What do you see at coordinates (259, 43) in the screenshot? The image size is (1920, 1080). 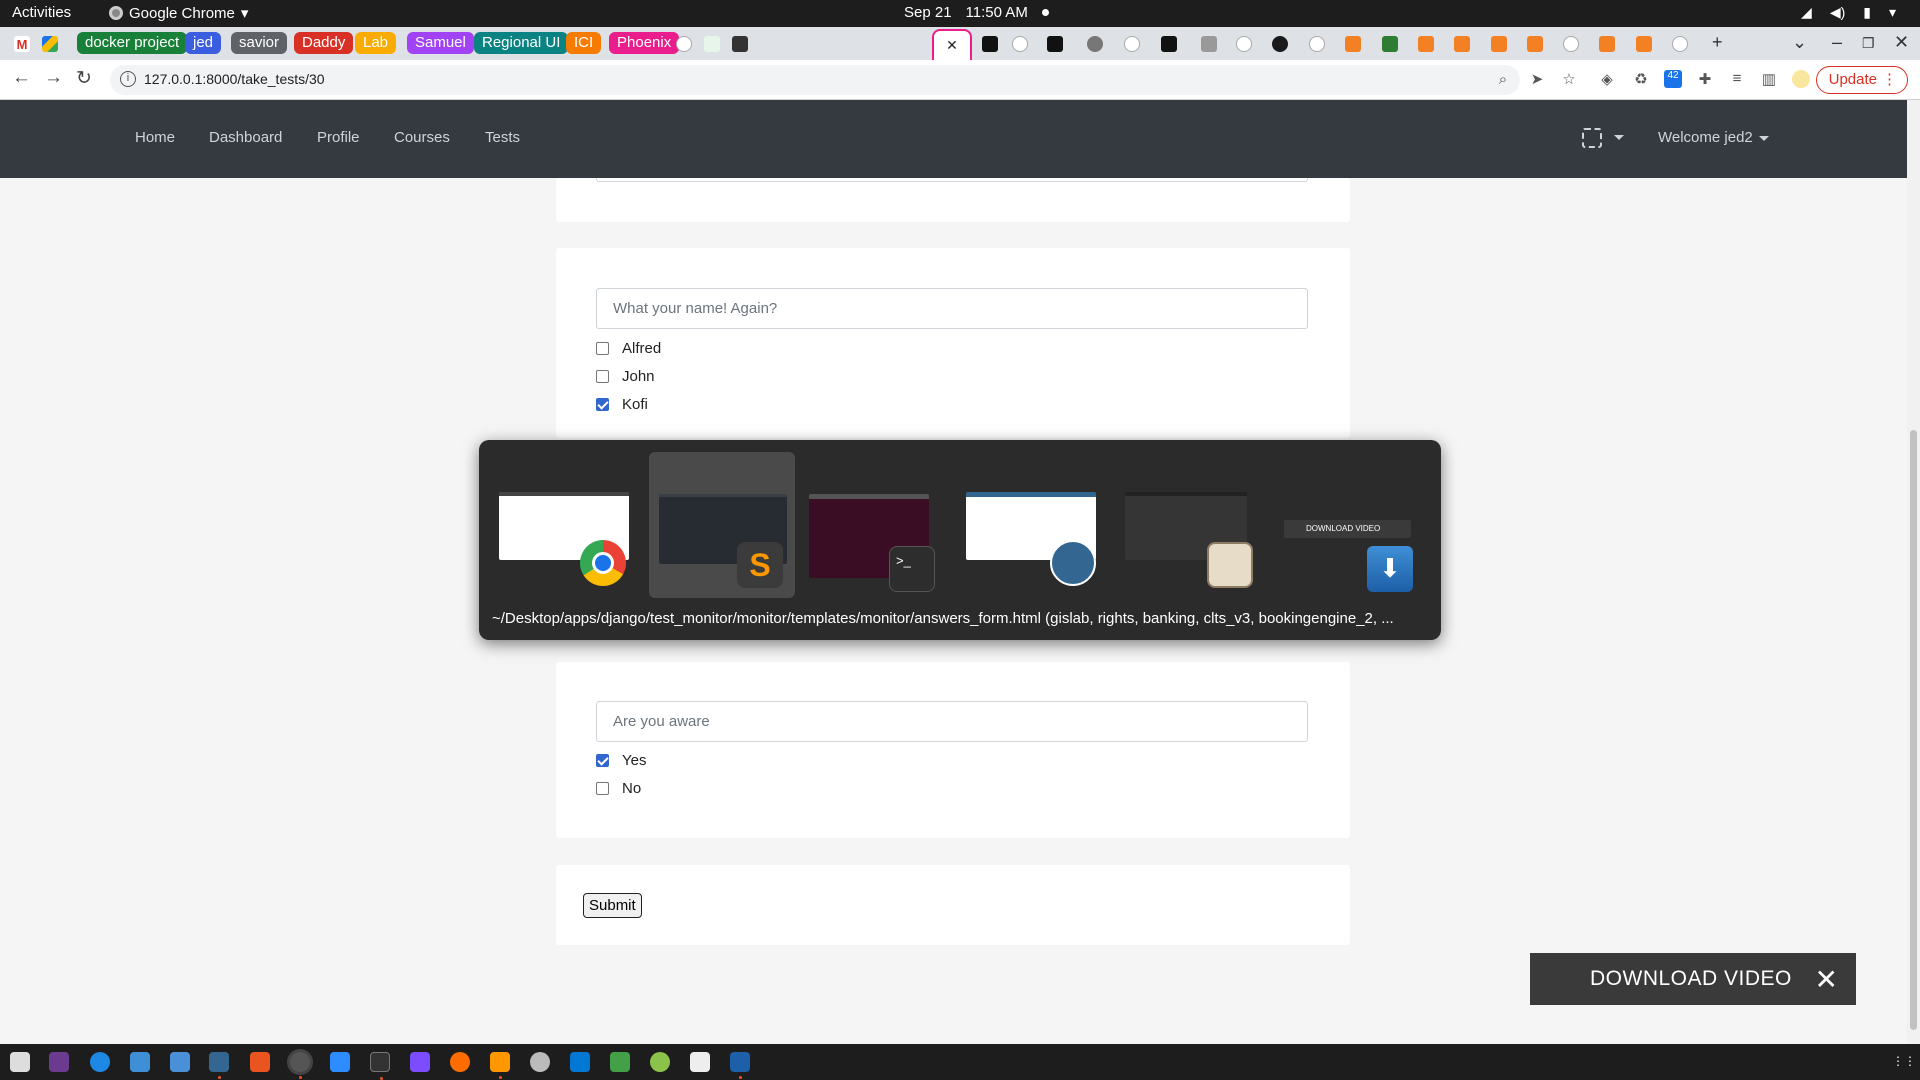 I see `tab-group-savior: savior` at bounding box center [259, 43].